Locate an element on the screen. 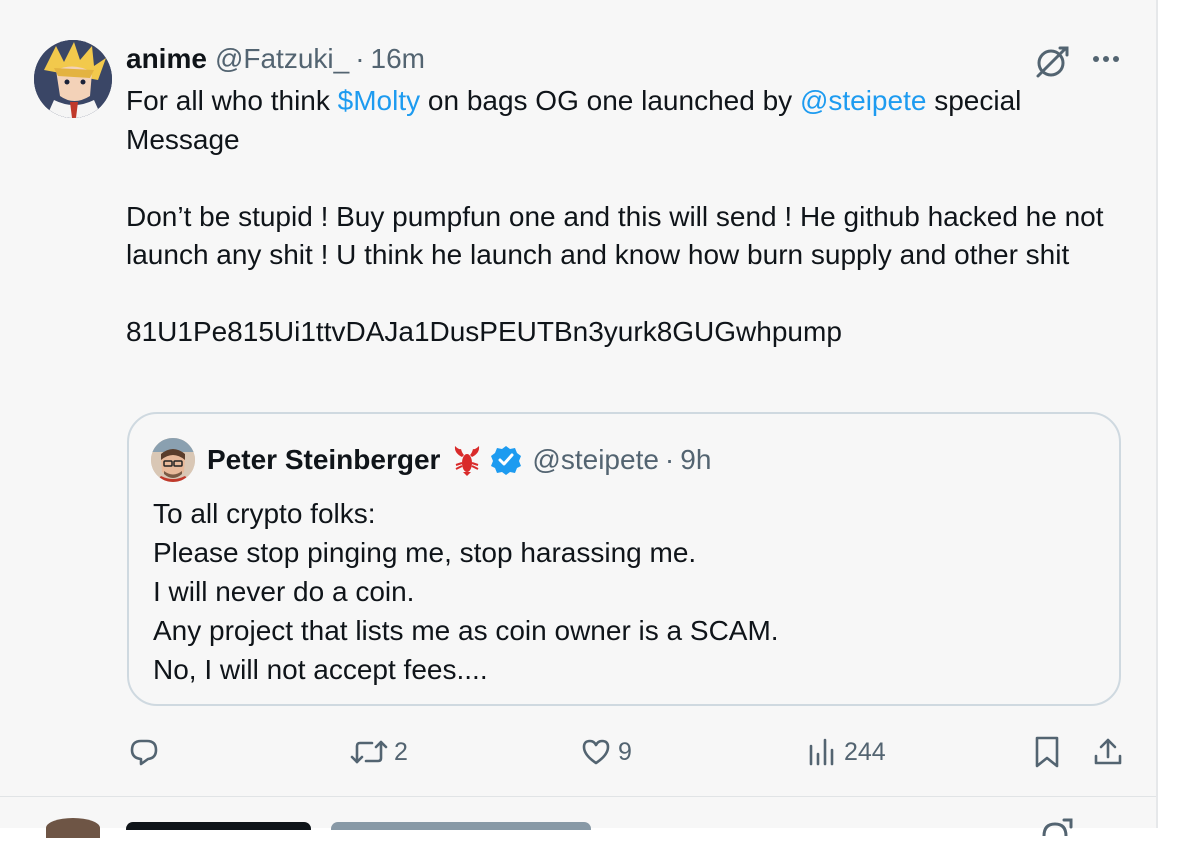 The height and width of the screenshot is (841, 1200). like-count: 9 is located at coordinates (625, 751).